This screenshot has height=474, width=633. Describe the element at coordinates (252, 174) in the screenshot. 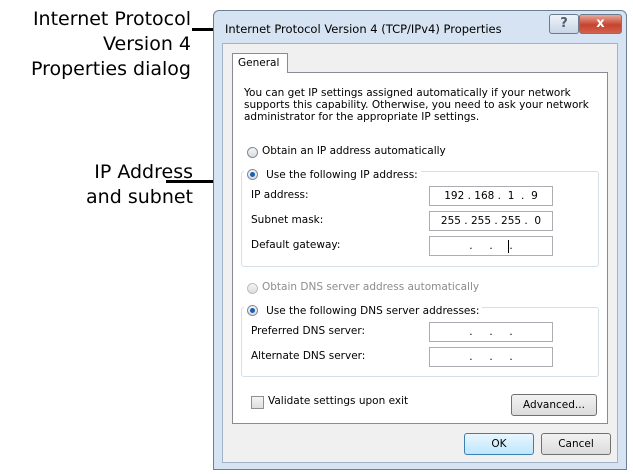

I see `use-ip-radio` at that location.